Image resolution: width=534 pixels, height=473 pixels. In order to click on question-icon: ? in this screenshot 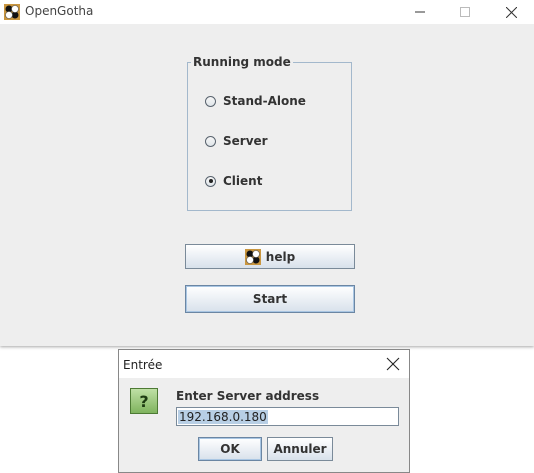, I will do `click(144, 401)`.